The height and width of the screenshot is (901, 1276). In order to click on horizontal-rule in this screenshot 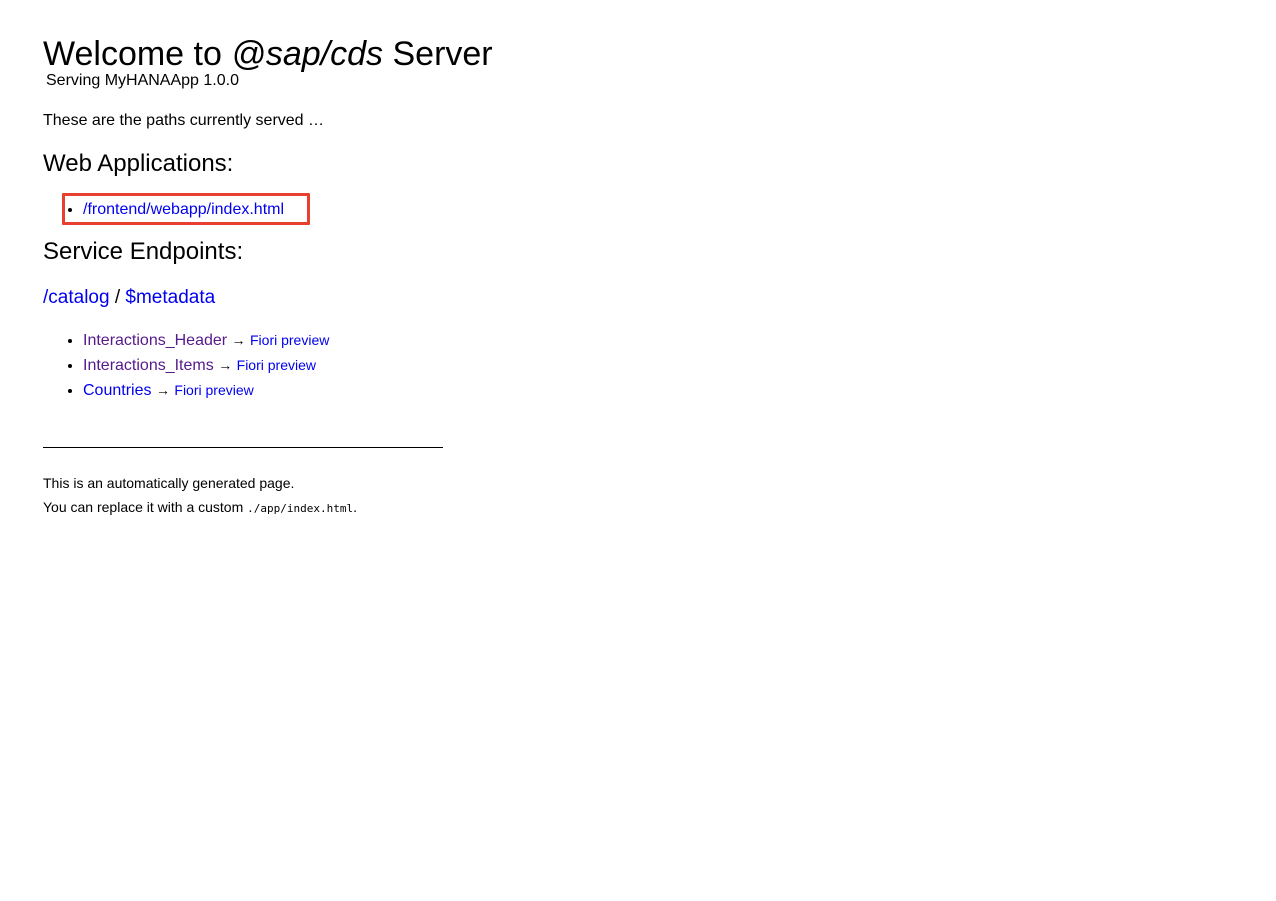, I will do `click(243, 447)`.